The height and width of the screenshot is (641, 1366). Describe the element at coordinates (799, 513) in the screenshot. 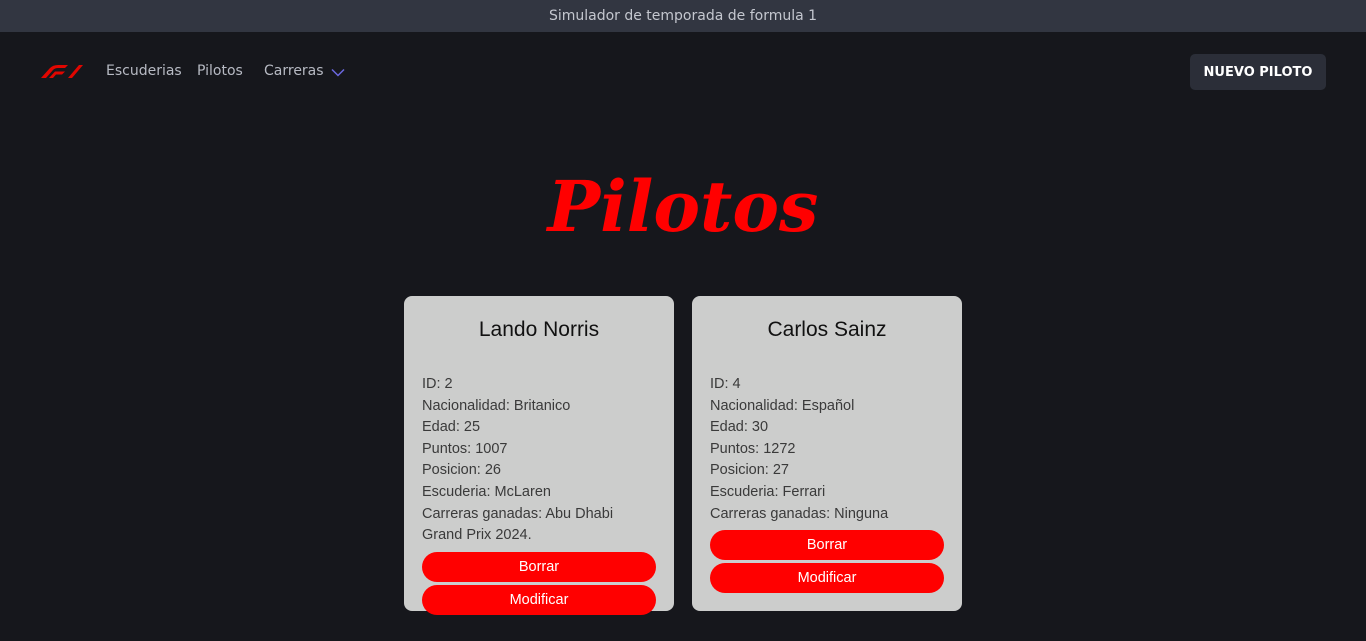

I see `driver-wins: Carreras ganadas: Ninguna` at that location.